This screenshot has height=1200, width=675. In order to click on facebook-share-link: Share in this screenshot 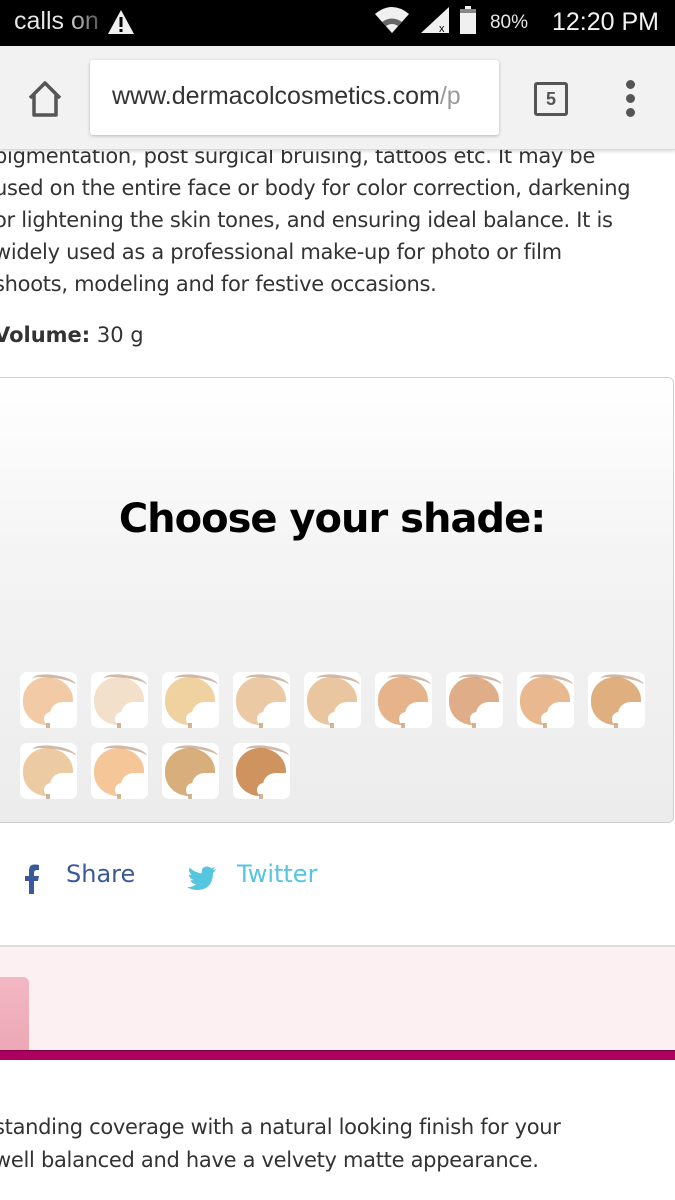, I will do `click(100, 874)`.